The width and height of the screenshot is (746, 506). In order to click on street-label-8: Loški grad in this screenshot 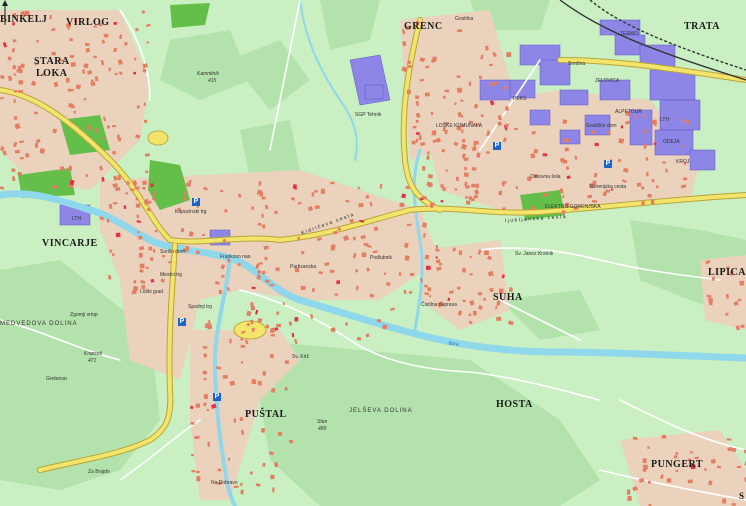, I will do `click(152, 292)`.